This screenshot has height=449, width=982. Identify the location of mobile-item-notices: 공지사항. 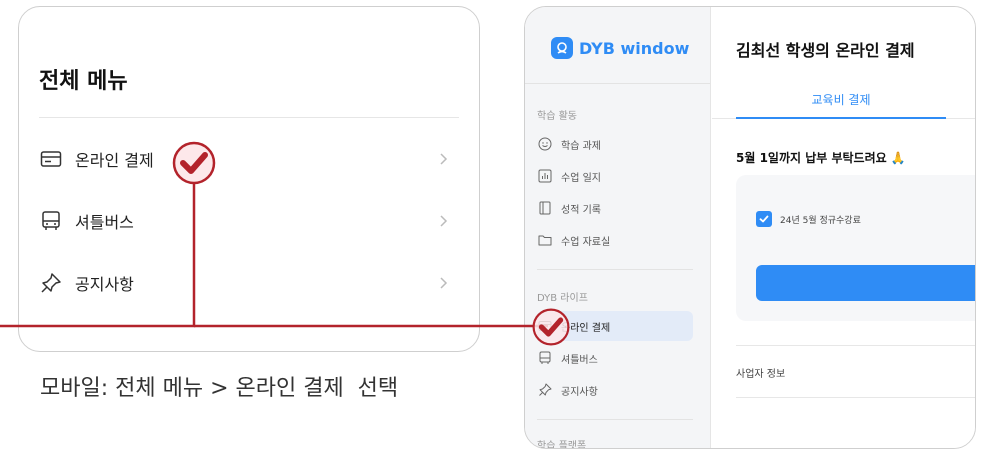
(249, 283).